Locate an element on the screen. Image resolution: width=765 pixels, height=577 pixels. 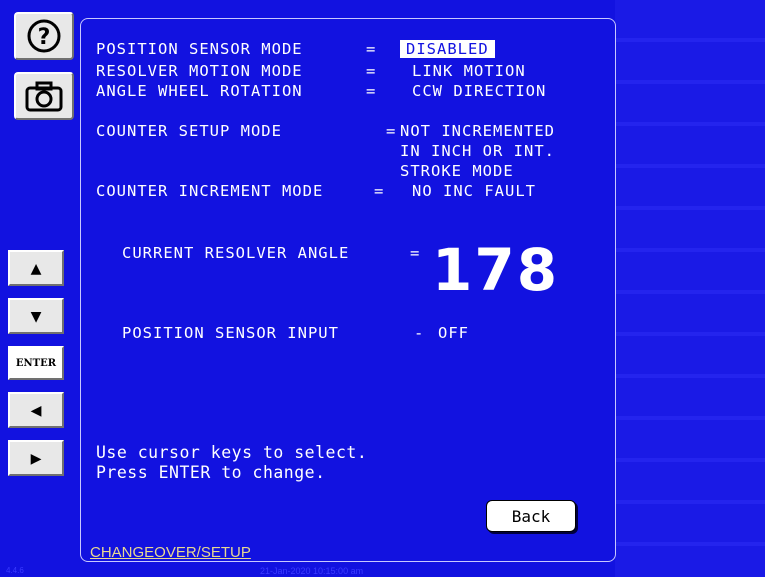
angle-wheel-rotation-sep: = is located at coordinates (371, 91).